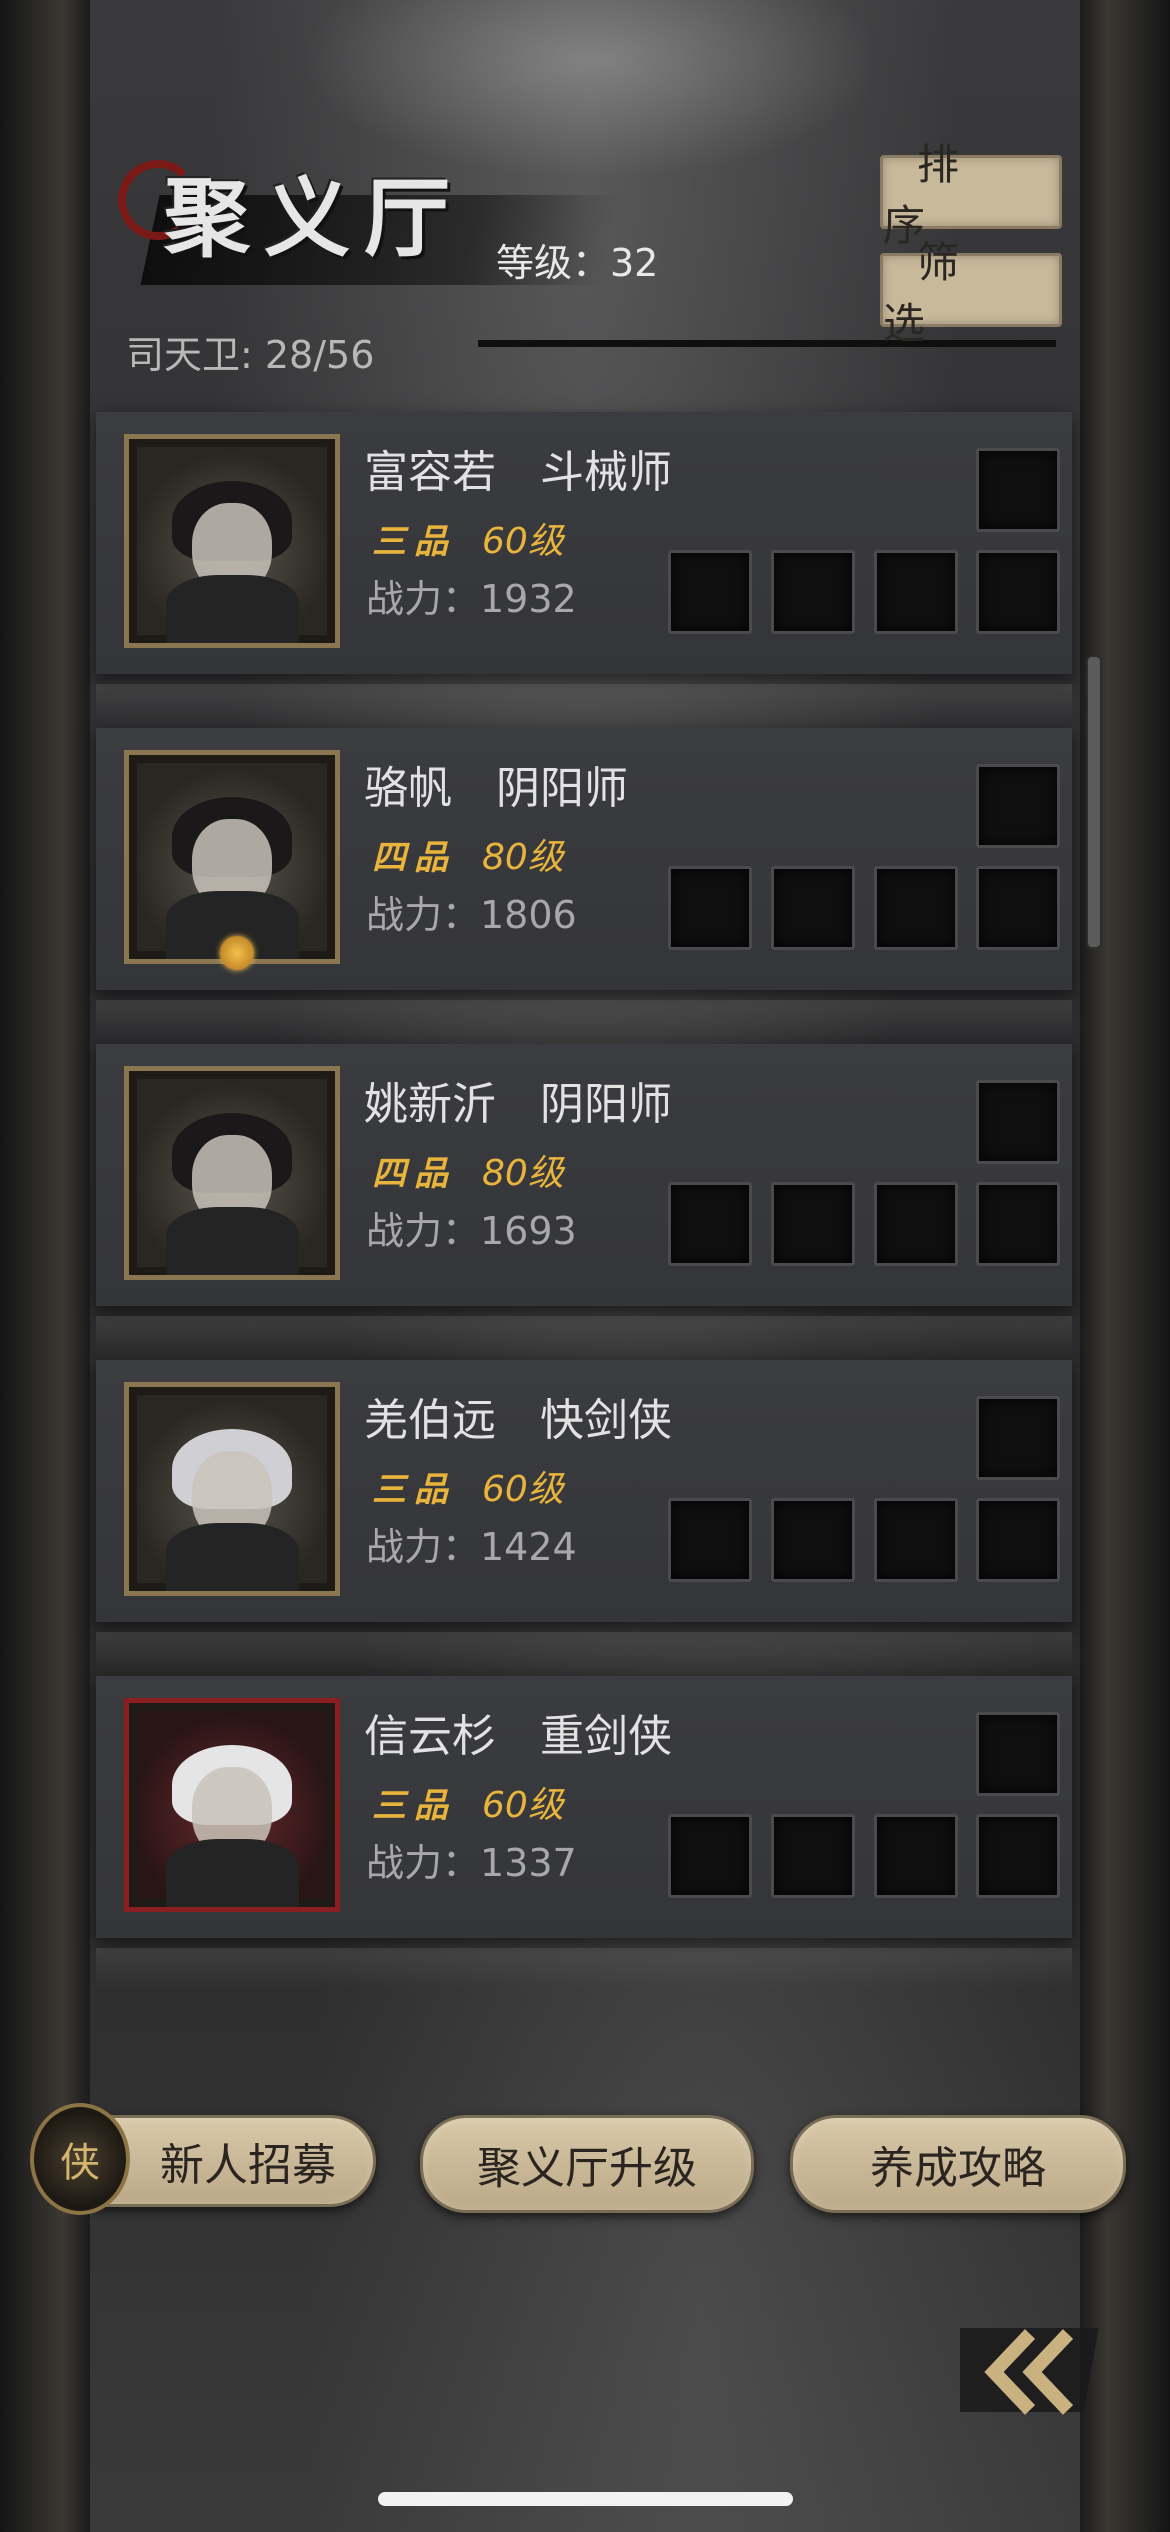 The width and height of the screenshot is (1170, 2532). Describe the element at coordinates (518, 1732) in the screenshot. I see `member-name-row: 信云杉 重剑侠` at that location.